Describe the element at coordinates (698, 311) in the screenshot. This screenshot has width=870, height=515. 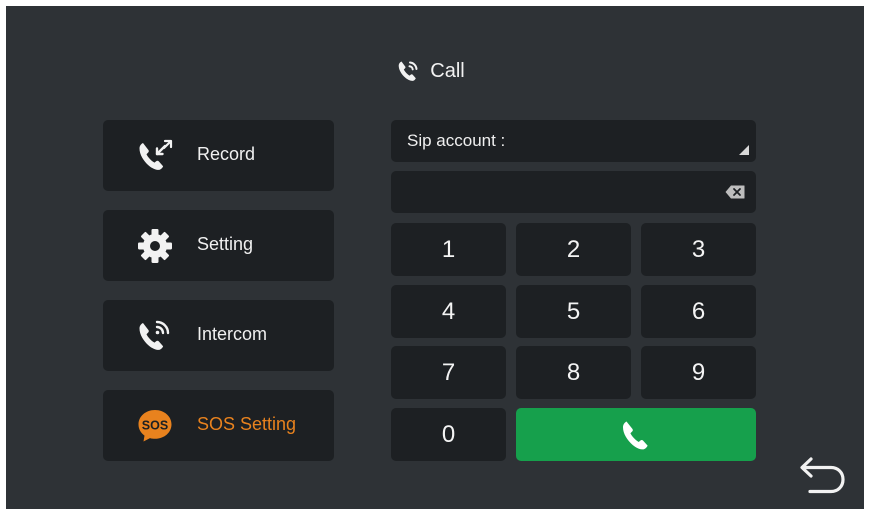
I see `key-6: 6` at that location.